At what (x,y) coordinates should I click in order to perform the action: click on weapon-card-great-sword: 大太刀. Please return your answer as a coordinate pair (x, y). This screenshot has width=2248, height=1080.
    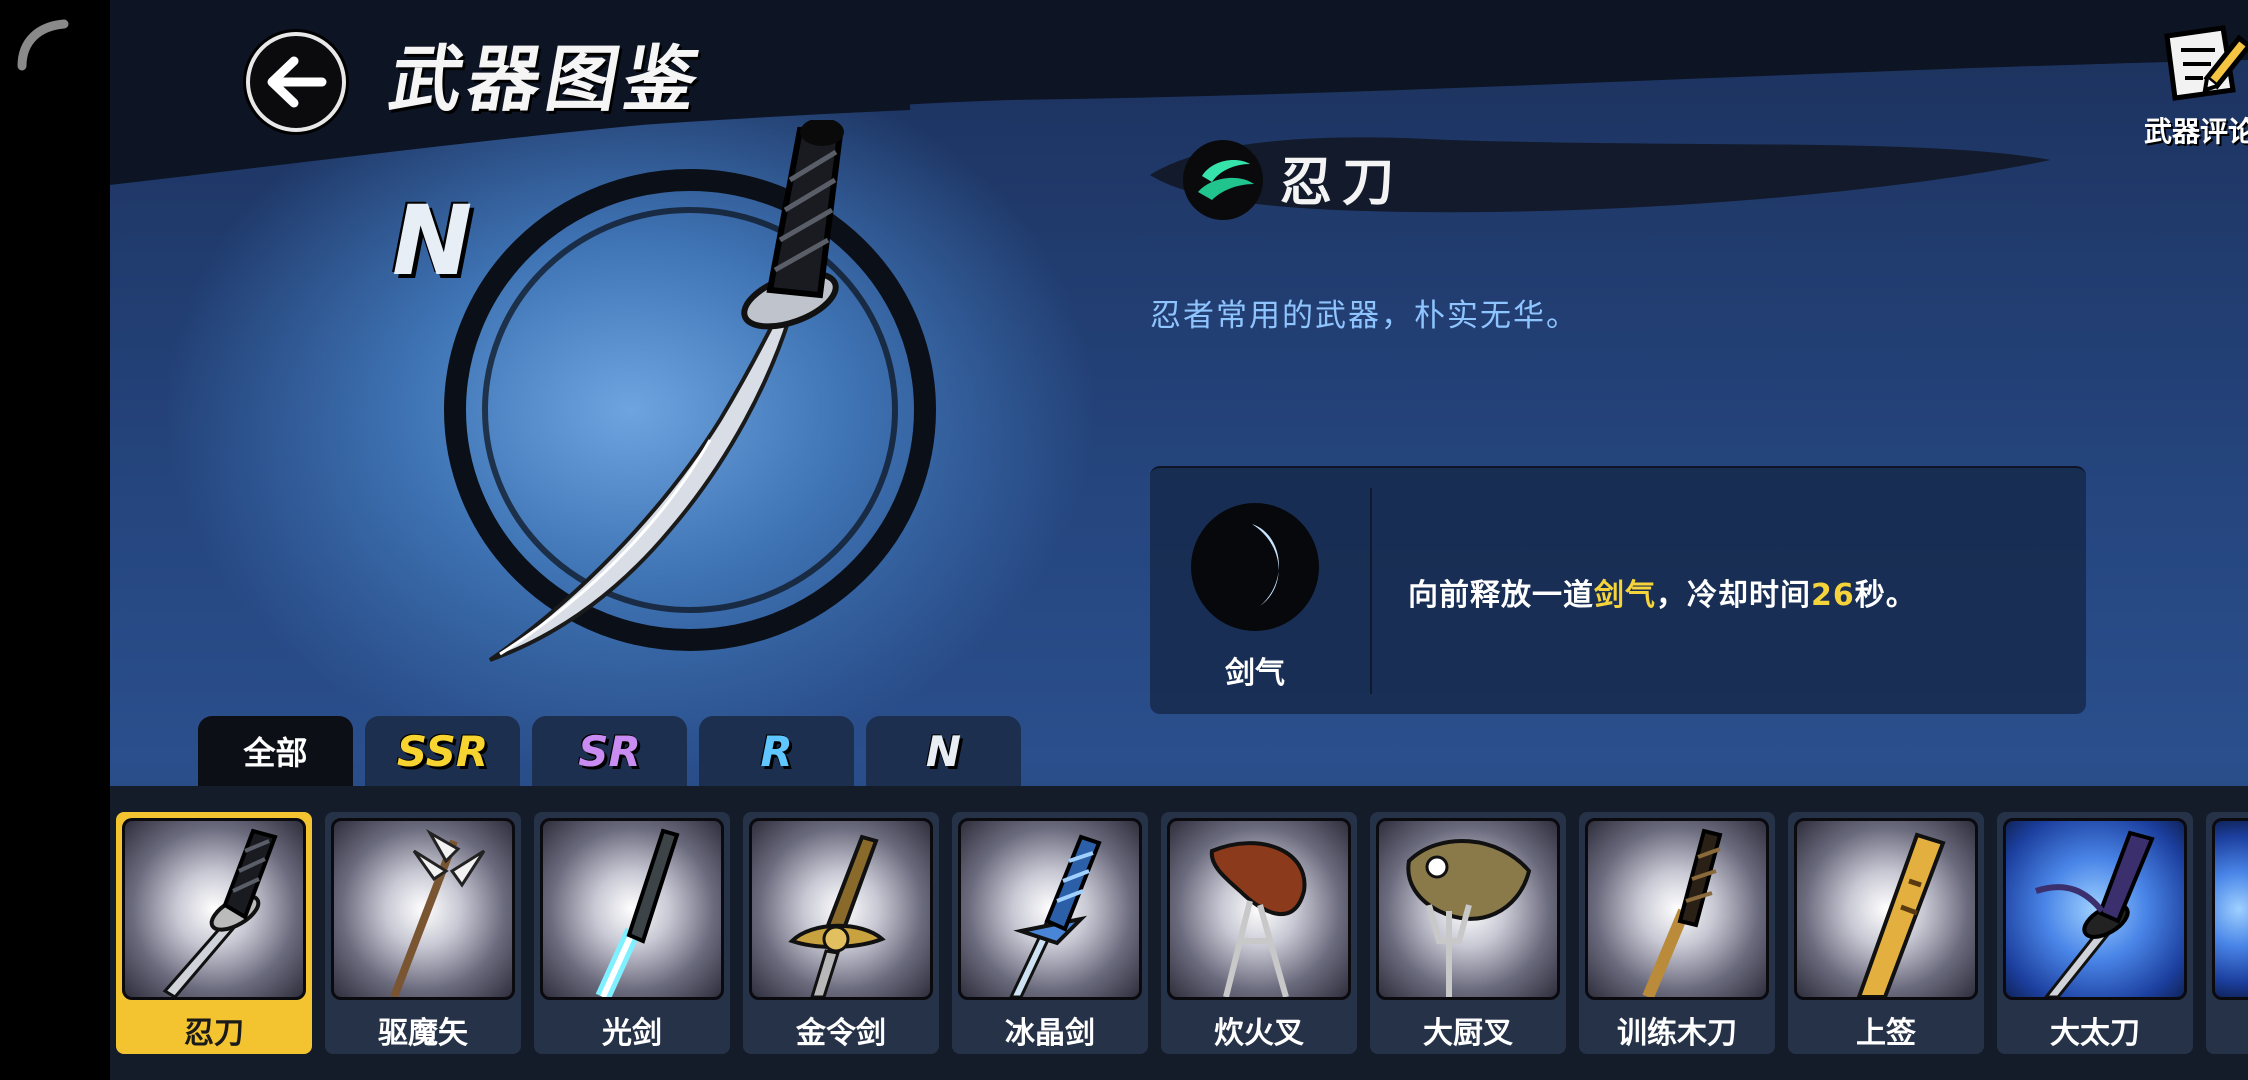
    Looking at the image, I should click on (2095, 933).